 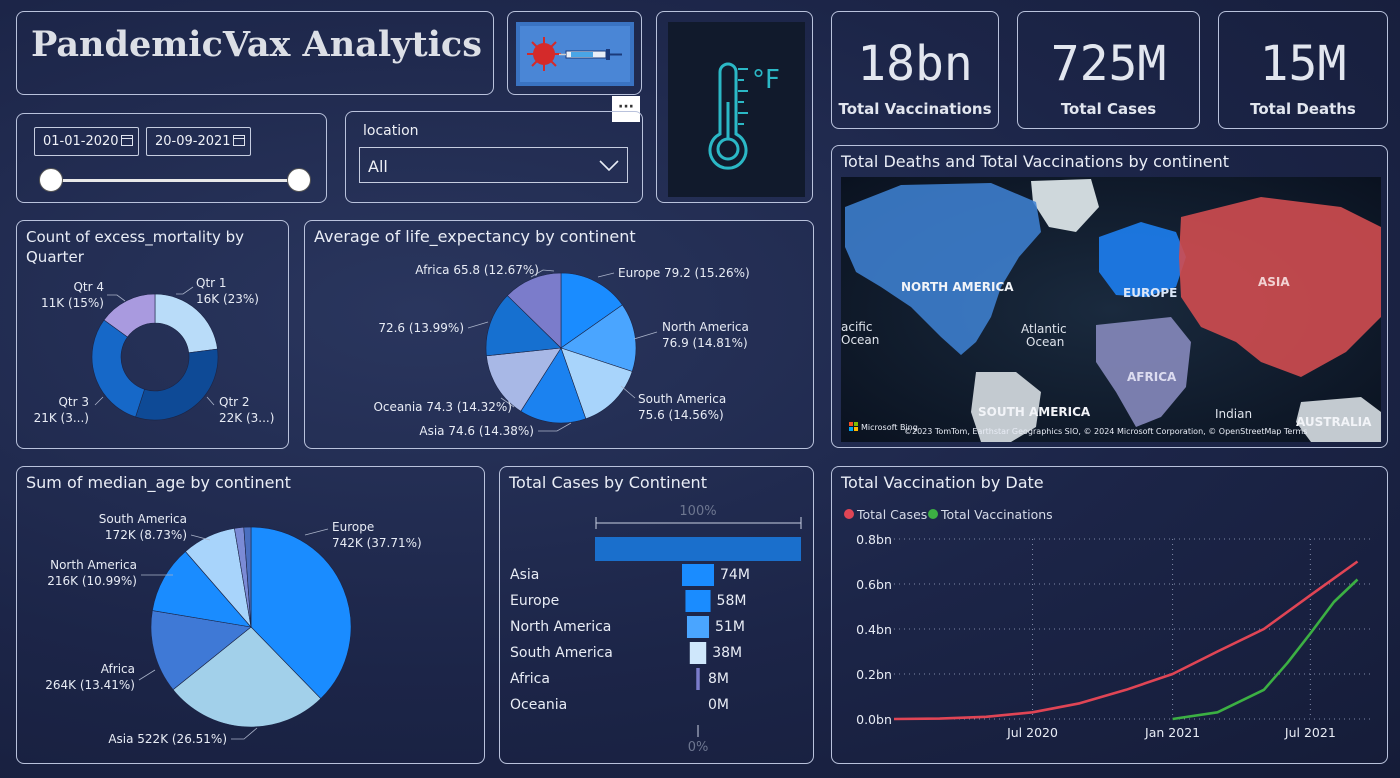 I want to click on slice-value-label: 76.9 (14.81%), so click(x=705, y=343).